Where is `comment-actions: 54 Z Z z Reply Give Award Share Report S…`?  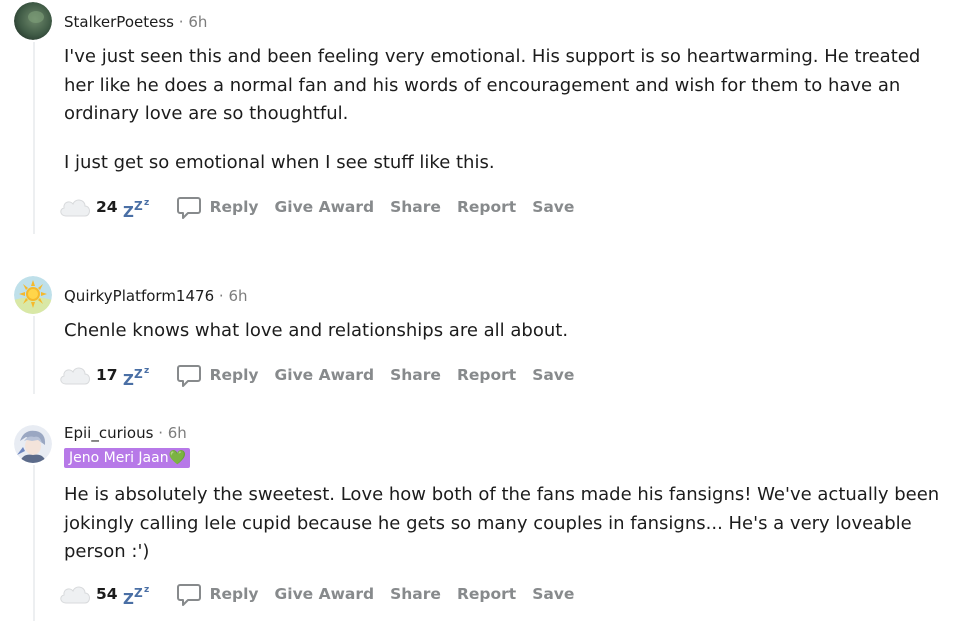 comment-actions: 54 Z Z z Reply Give Award Share Report S… is located at coordinates (316, 594).